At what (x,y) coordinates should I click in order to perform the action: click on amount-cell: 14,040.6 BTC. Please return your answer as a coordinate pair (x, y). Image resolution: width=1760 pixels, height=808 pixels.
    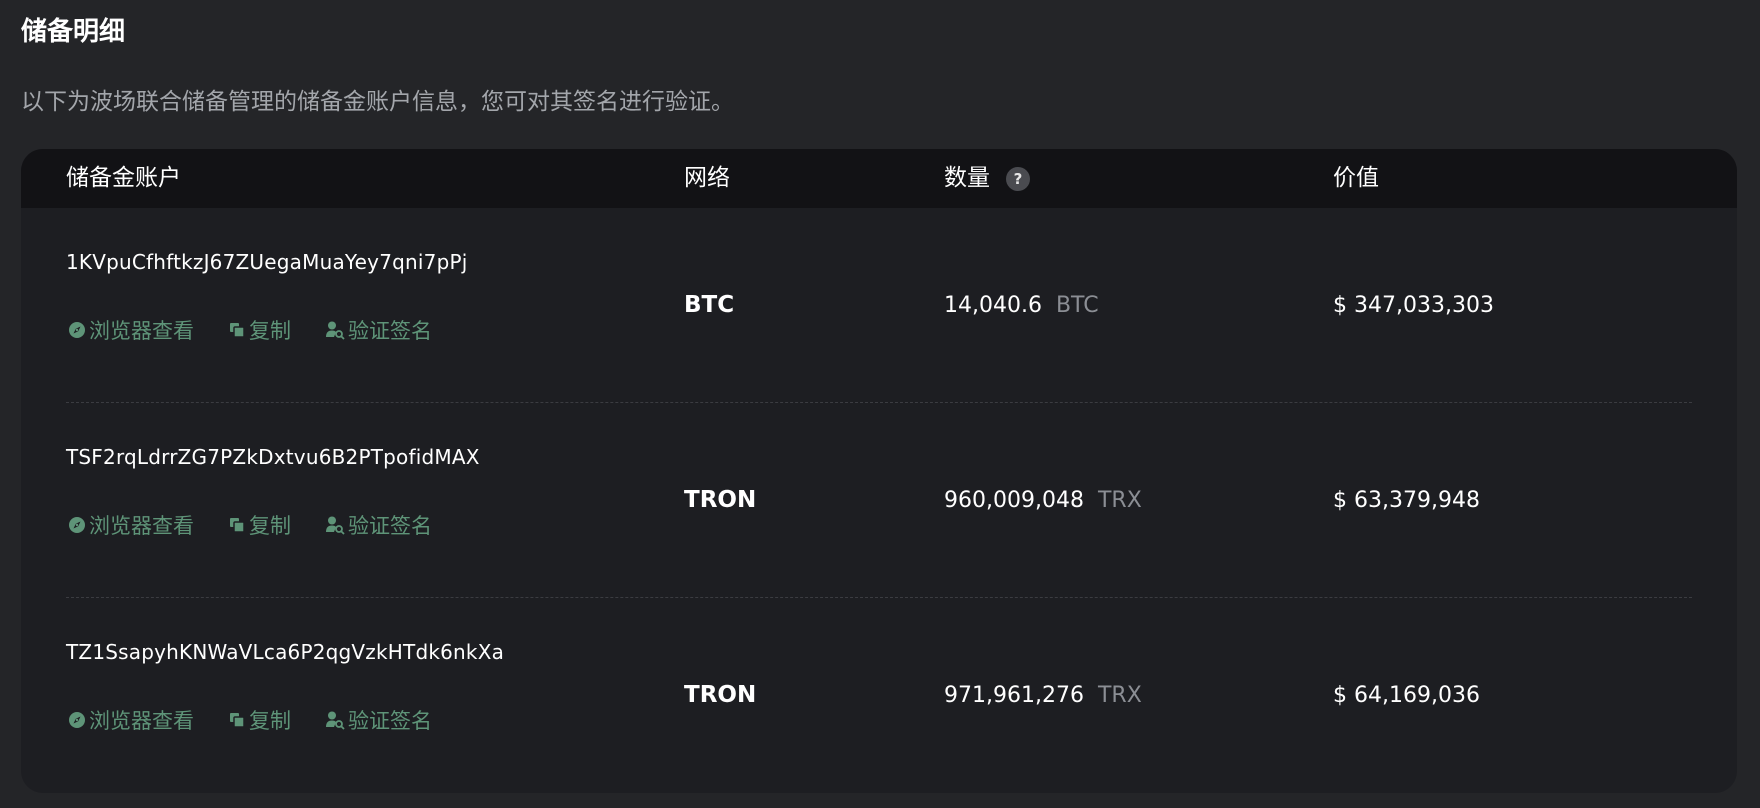
    Looking at the image, I should click on (1021, 305).